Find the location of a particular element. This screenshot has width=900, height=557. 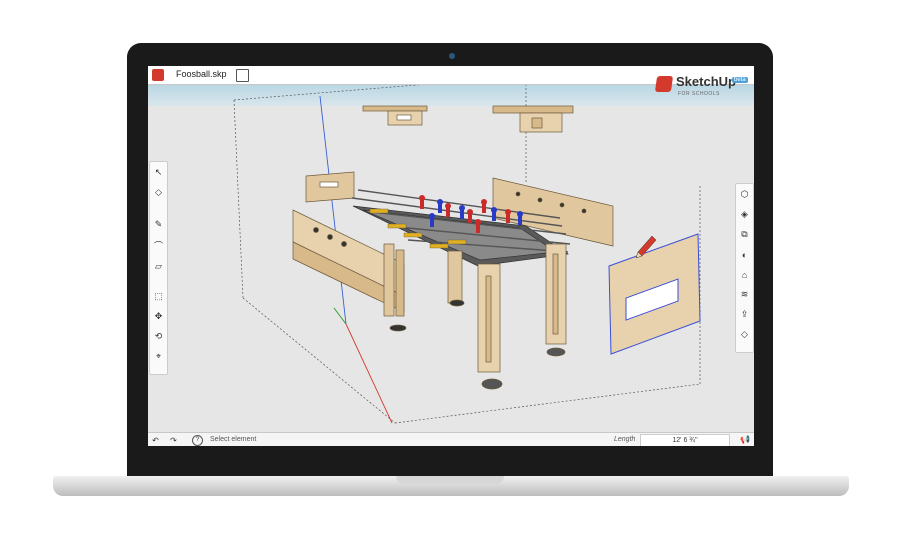

brand-logo: SketchUp beta FOR SCHOOLS is located at coordinates (701, 87).